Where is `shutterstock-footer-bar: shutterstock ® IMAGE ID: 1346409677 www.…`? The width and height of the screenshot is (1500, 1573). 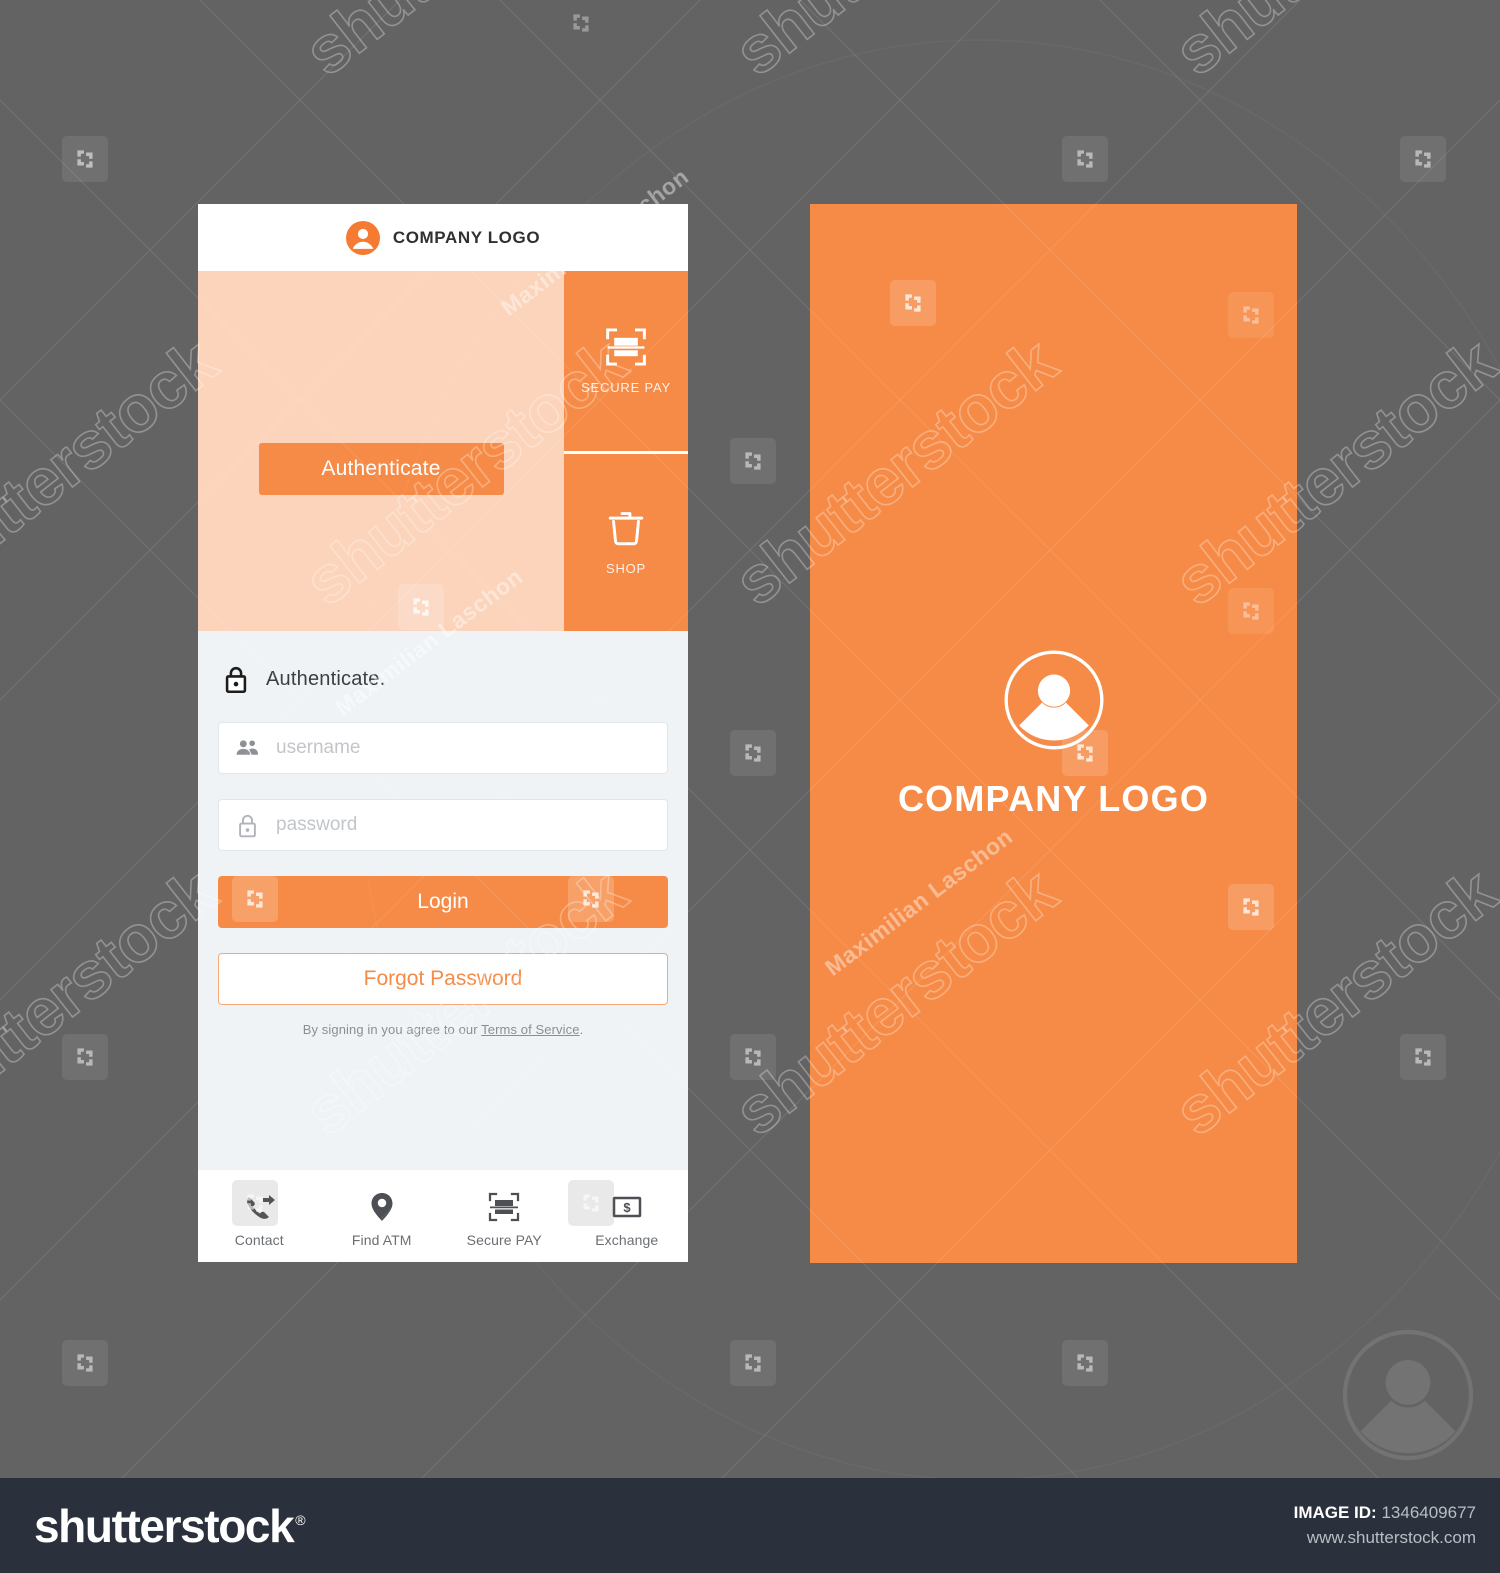
shutterstock-footer-bar: shutterstock ® IMAGE ID: 1346409677 www.… is located at coordinates (750, 1525).